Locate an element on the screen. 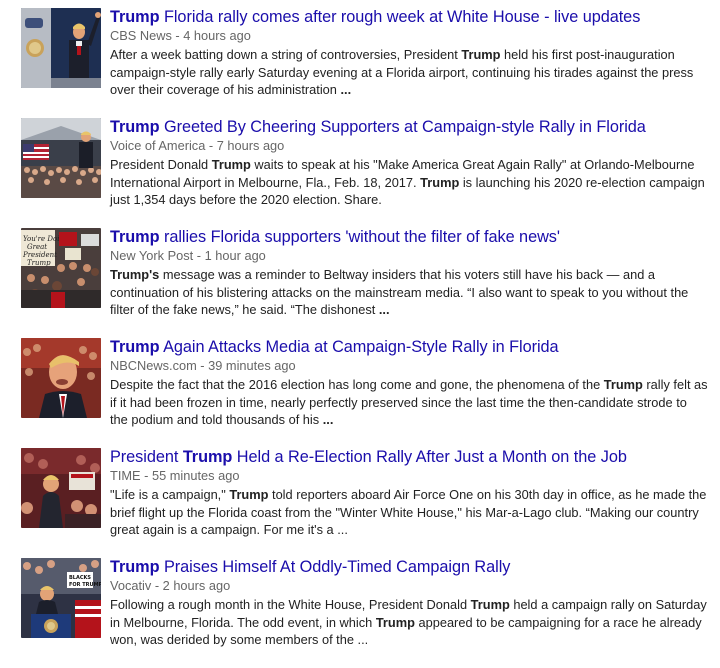  nbc-trump-speaking-image is located at coordinates (61, 378).